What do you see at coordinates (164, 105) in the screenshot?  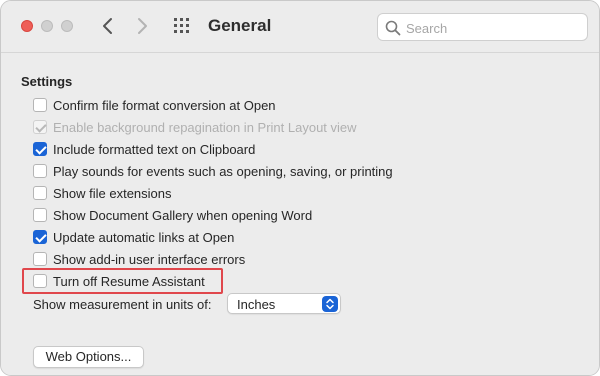 I see `option-label: Confirm file format conversion at Open` at bounding box center [164, 105].